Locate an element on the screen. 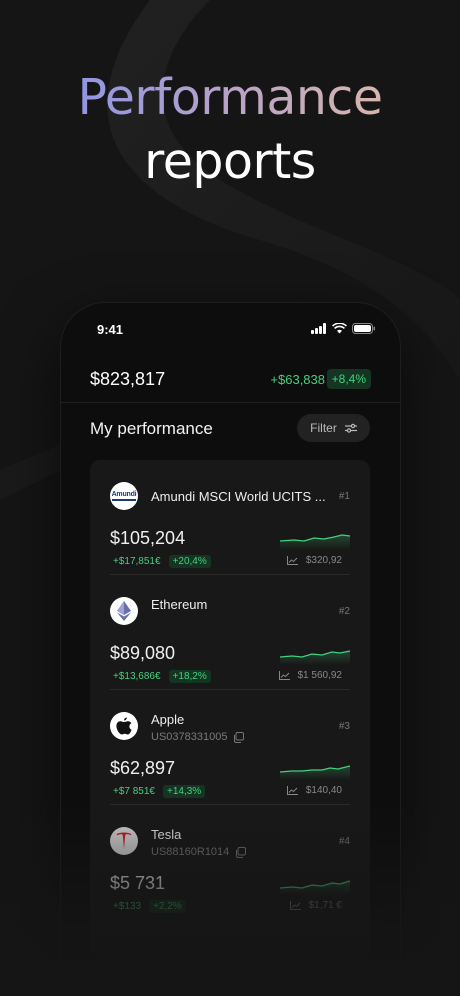 Image resolution: width=460 pixels, height=996 pixels. asset-change-pct: +18,2% is located at coordinates (189, 676).